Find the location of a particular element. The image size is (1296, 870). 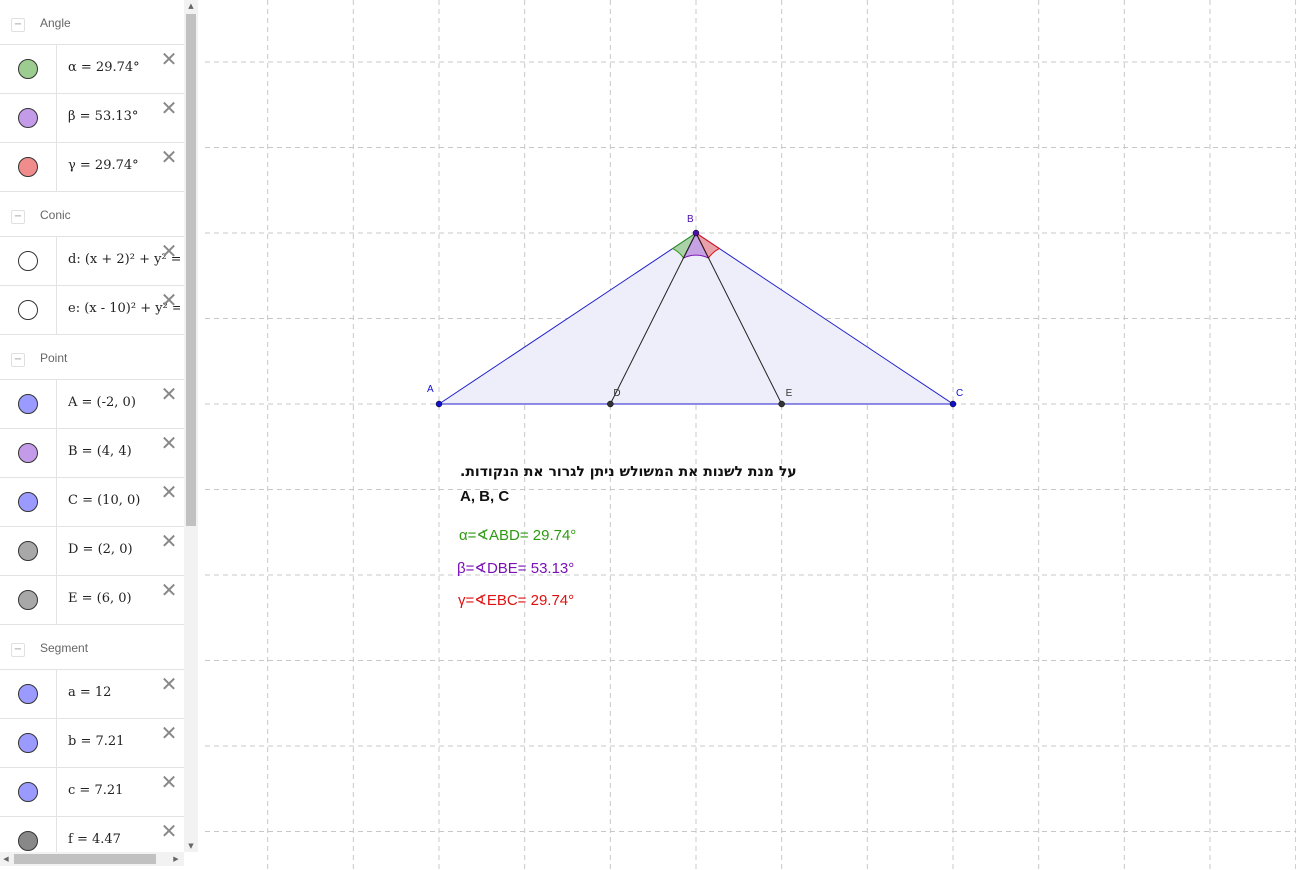

group-header-angle: − Angle is located at coordinates (92, 22).